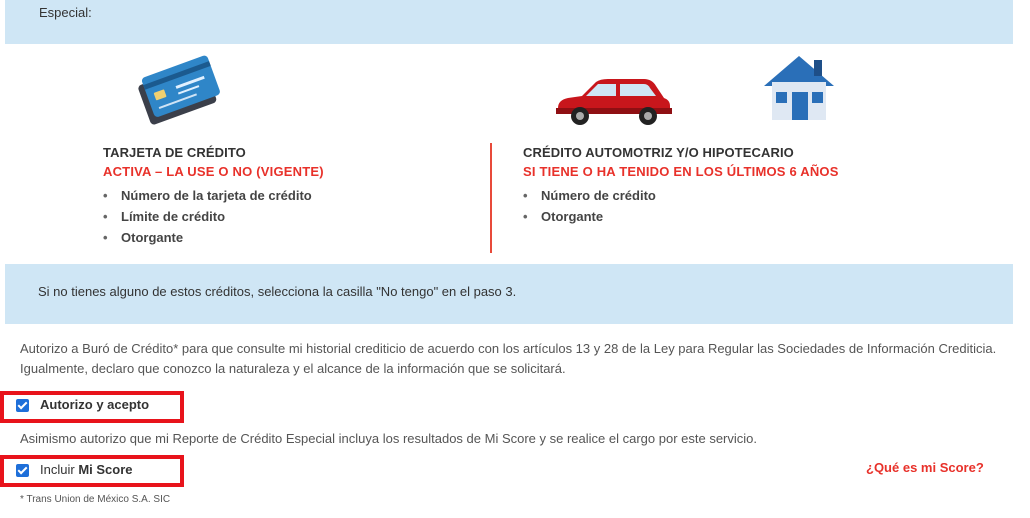 The height and width of the screenshot is (518, 1030). Describe the element at coordinates (22, 470) in the screenshot. I see `include-score-checkbox` at that location.